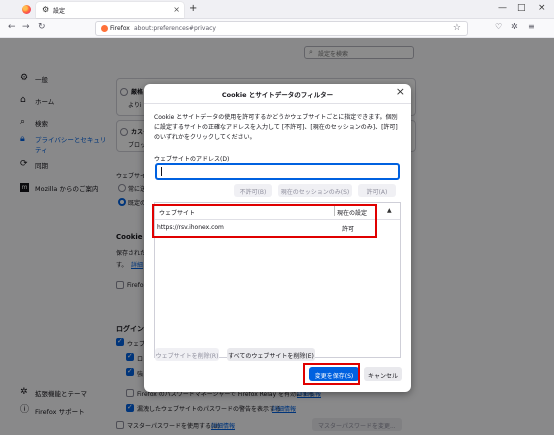 This screenshot has height=435, width=554. I want to click on back-icon: ←, so click(12, 27).